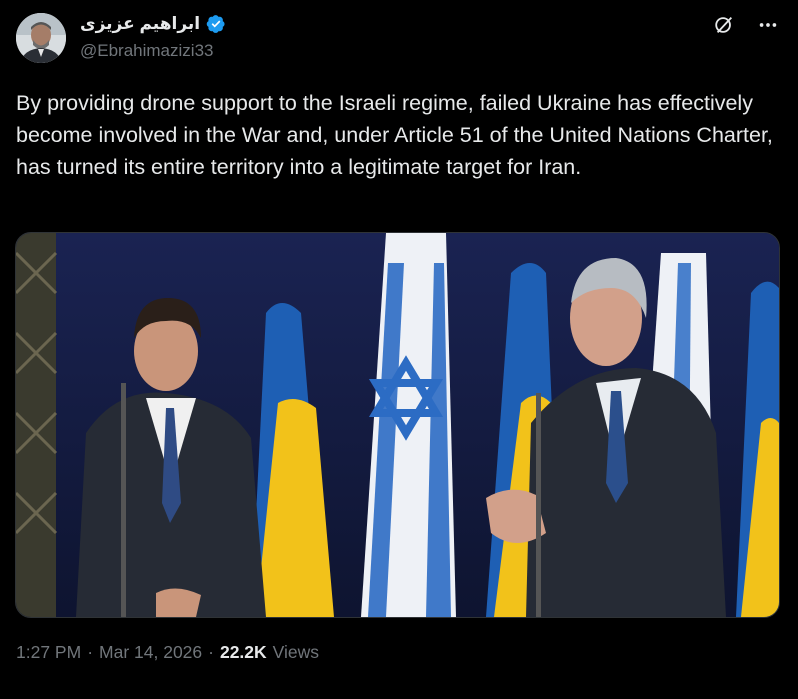  I want to click on author-handle: @Ebrahimazizi33, so click(146, 51).